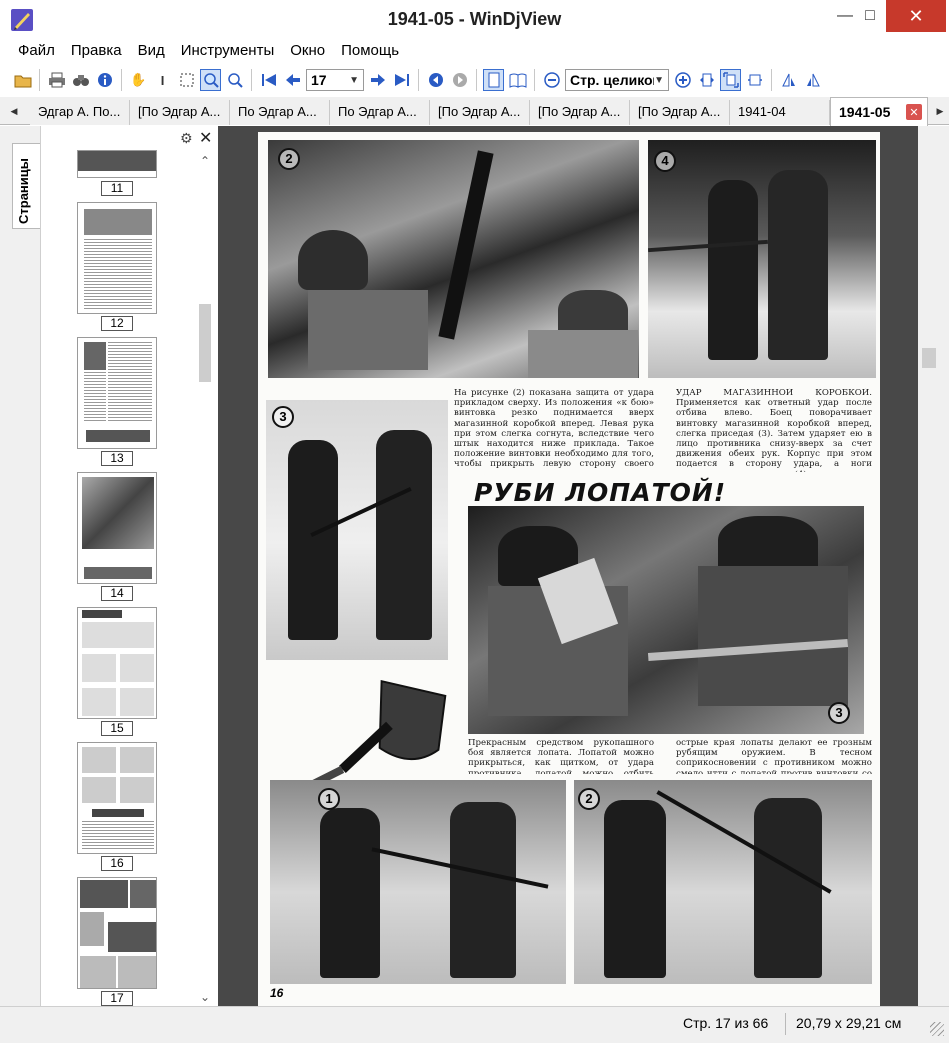 The image size is (949, 1043). What do you see at coordinates (401, 80) in the screenshot?
I see `last-page-icon` at bounding box center [401, 80].